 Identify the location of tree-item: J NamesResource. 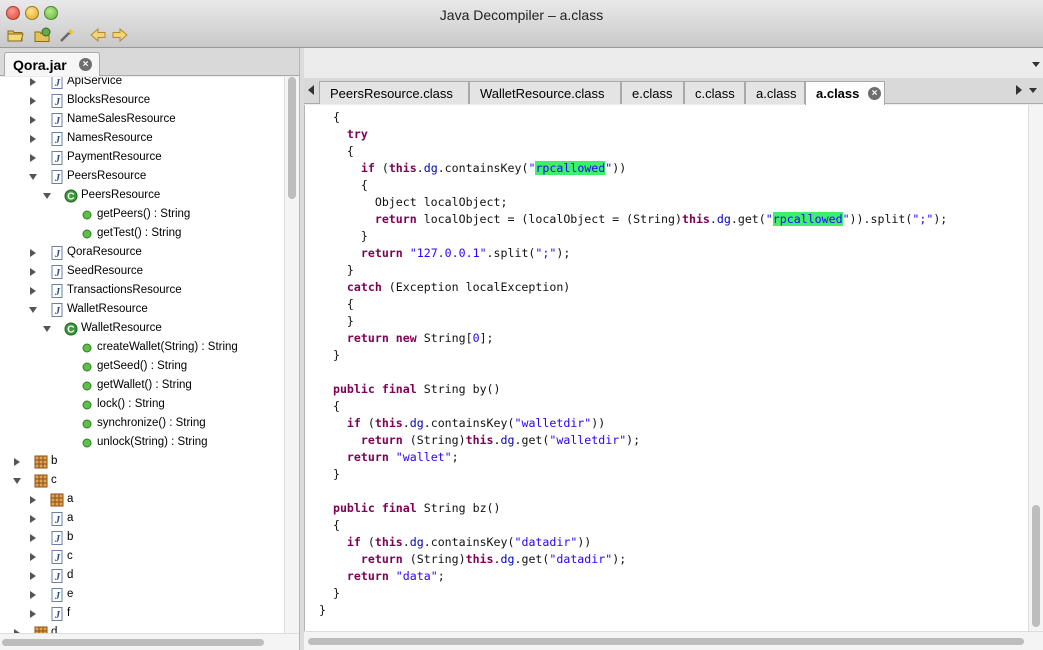
(142, 139).